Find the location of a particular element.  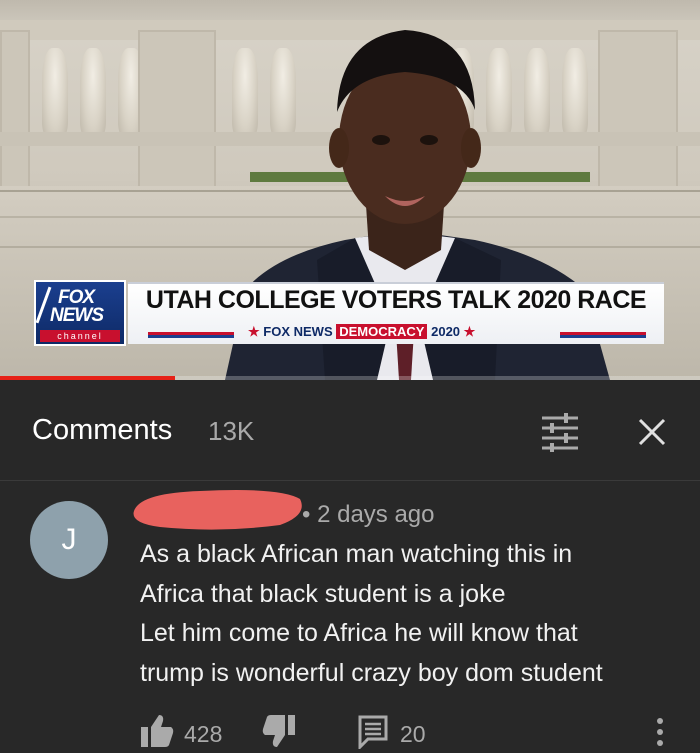

logo-channel-text: channel is located at coordinates (80, 336).